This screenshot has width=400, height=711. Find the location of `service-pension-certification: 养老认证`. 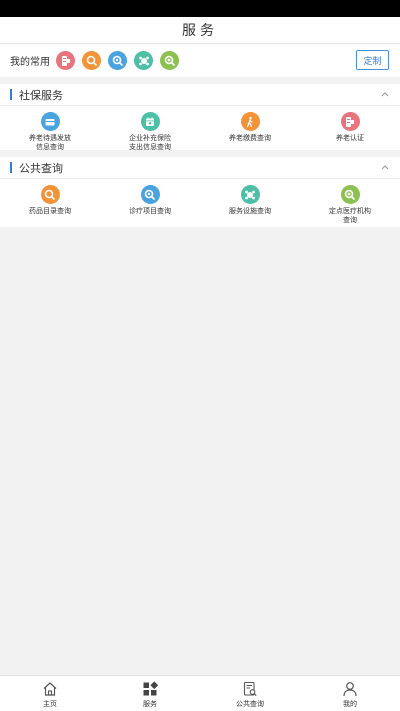

service-pension-certification: 养老认证 is located at coordinates (350, 132).